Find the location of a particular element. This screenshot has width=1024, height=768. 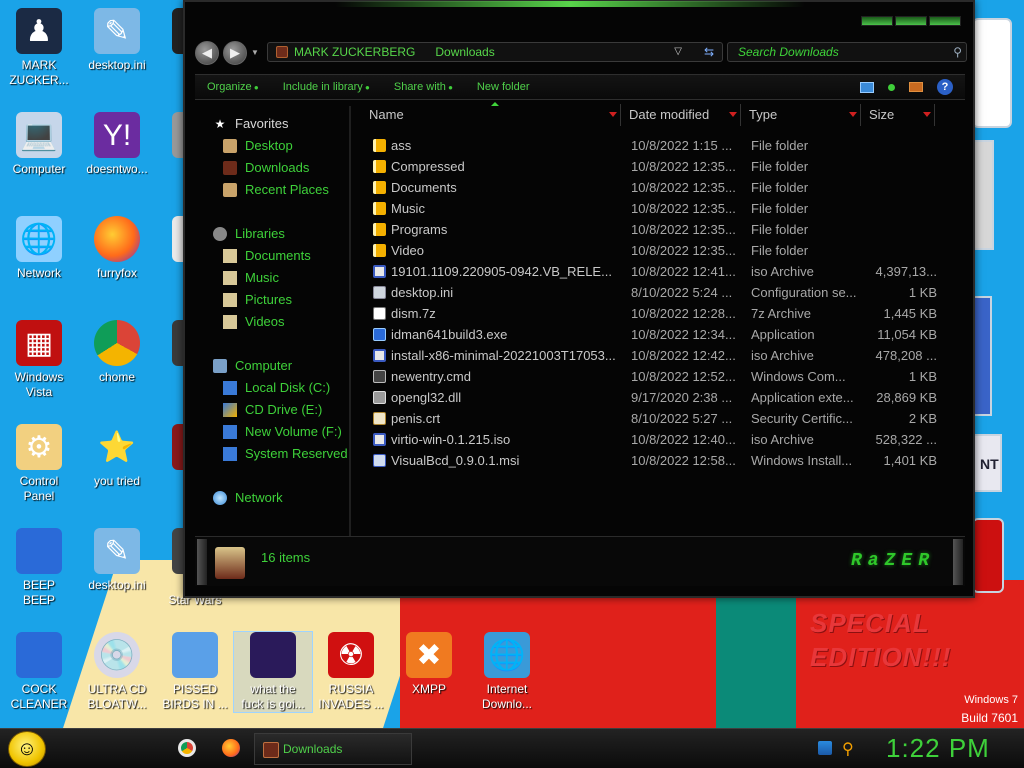

desktop-icon: ⚙ Control Panel is located at coordinates (39, 464).